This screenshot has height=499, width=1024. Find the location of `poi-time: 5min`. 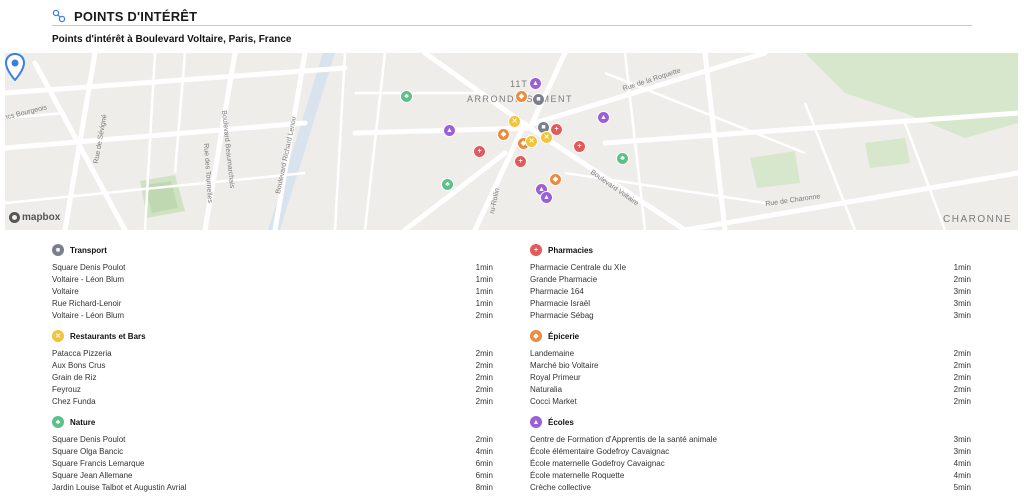

poi-time: 5min is located at coordinates (962, 487).